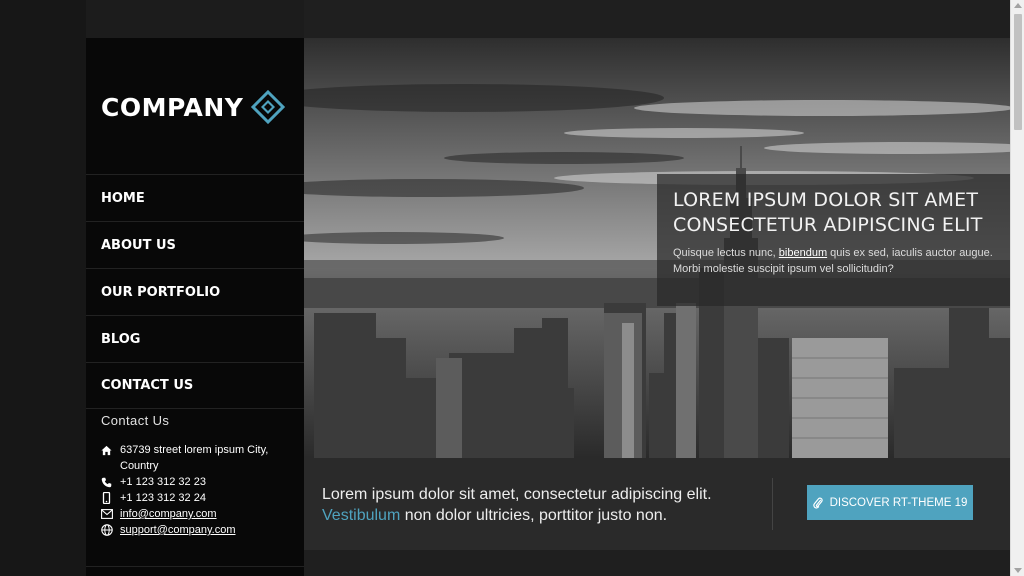 This screenshot has width=1024, height=576. I want to click on nav-item-contact-us: CONTACT US, so click(195, 385).